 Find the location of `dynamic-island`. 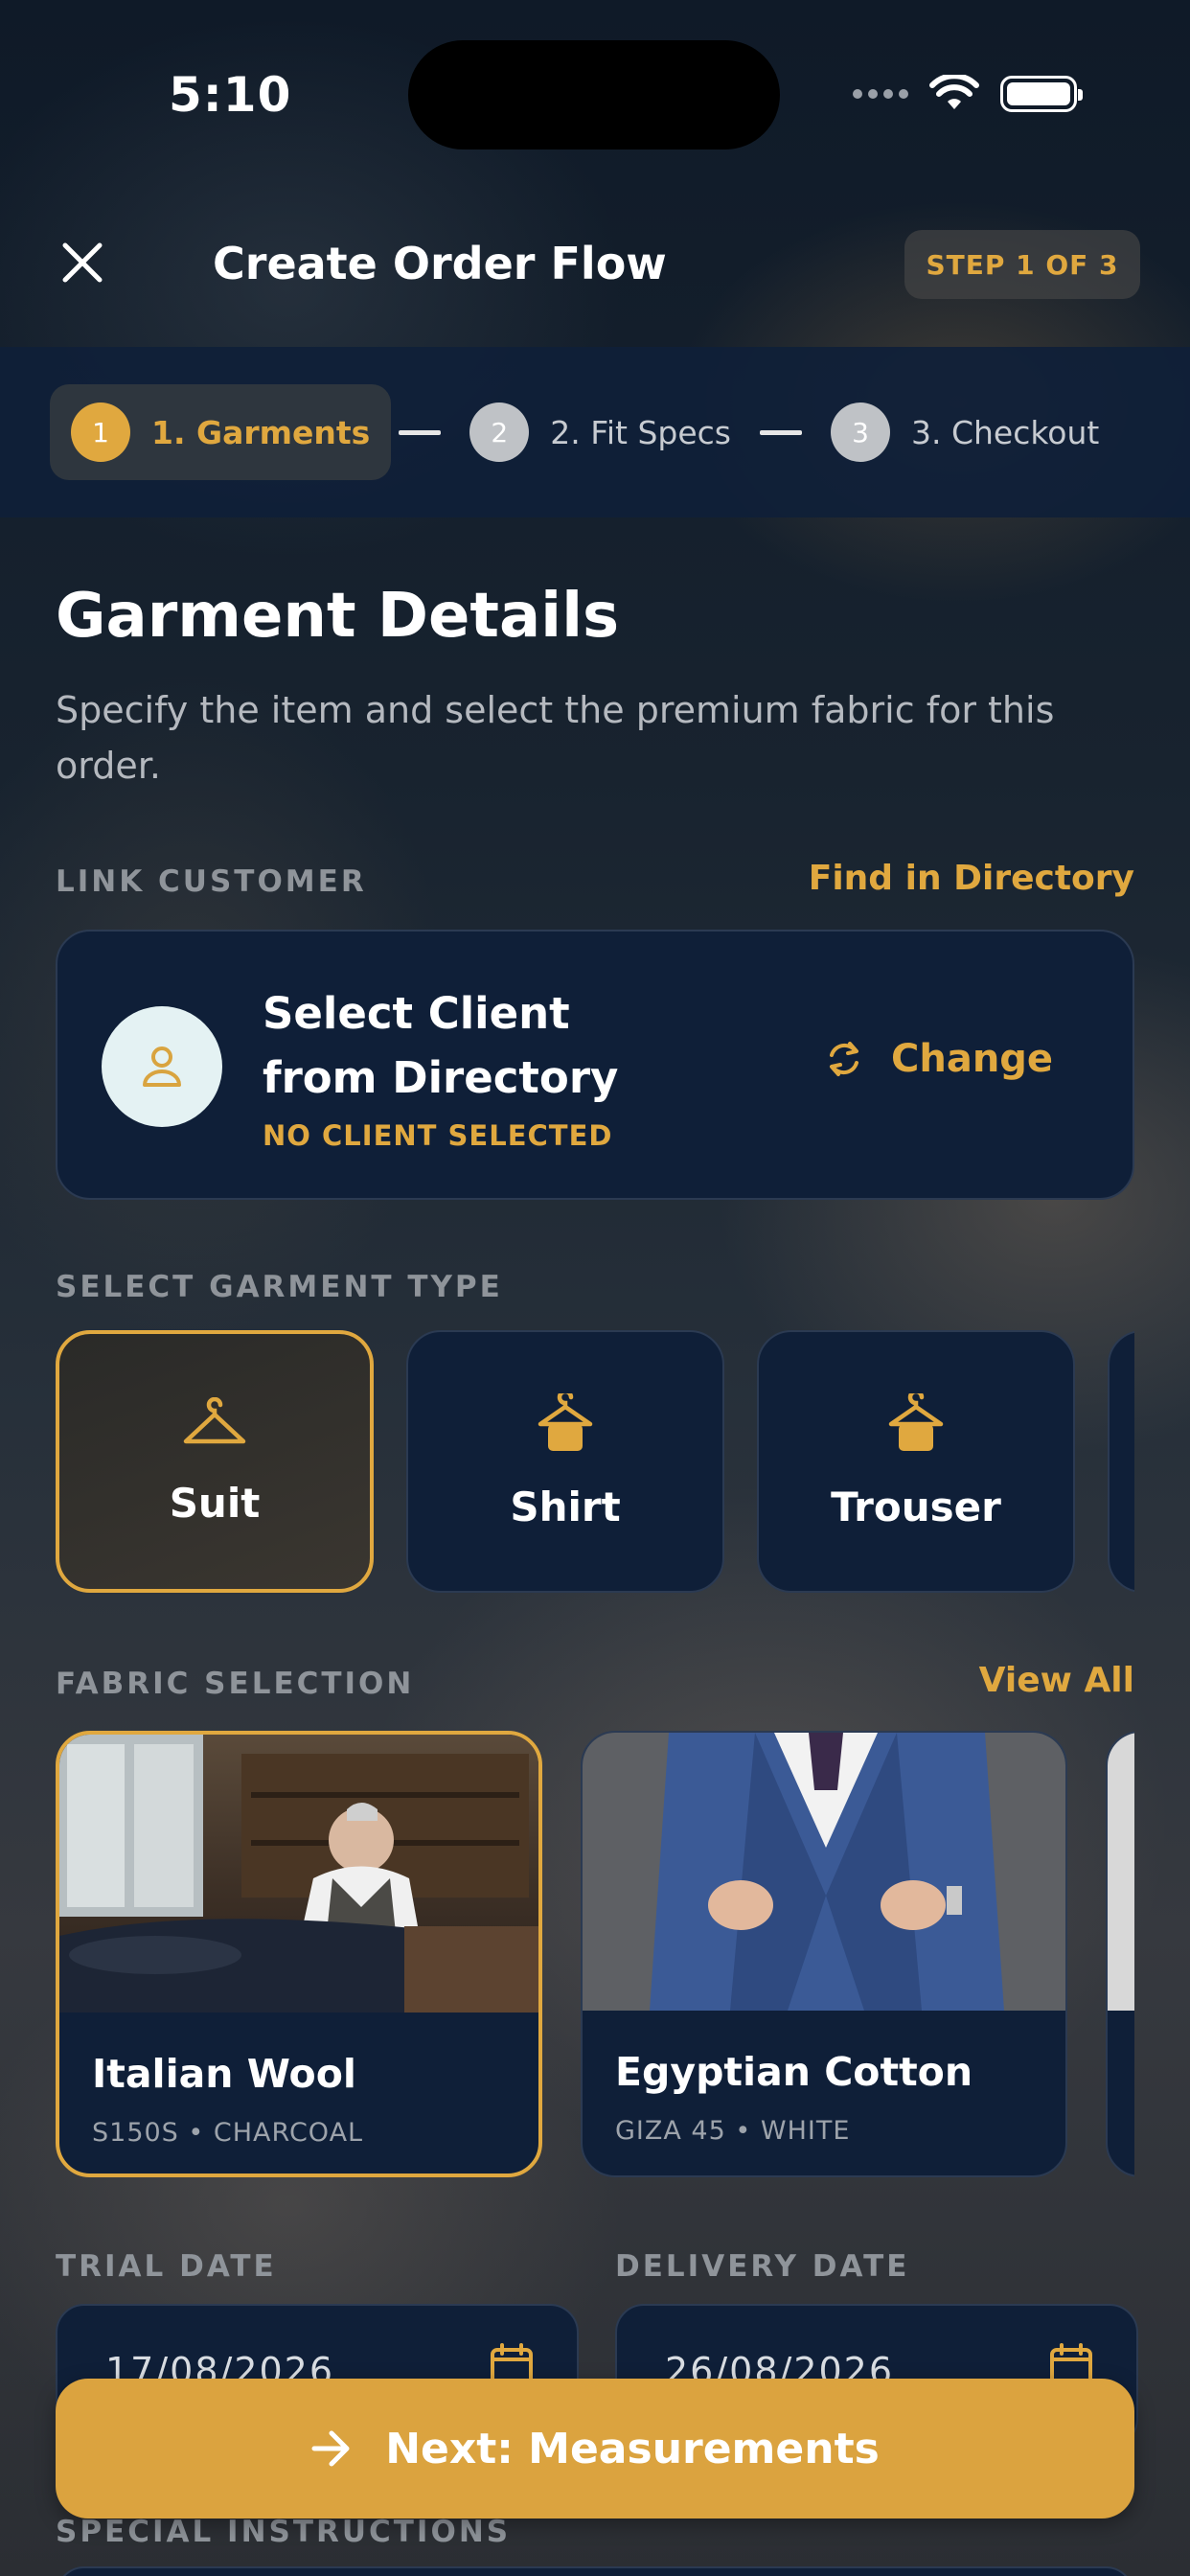

dynamic-island is located at coordinates (594, 95).